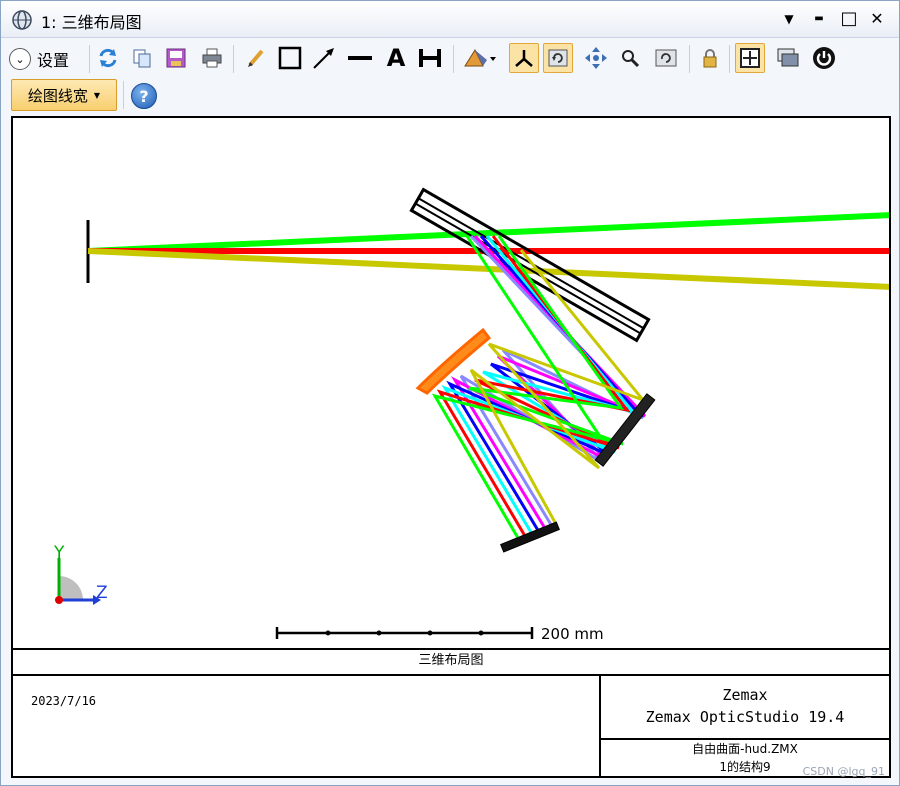 Image resolution: width=900 pixels, height=786 pixels. Describe the element at coordinates (849, 19) in the screenshot. I see `maximize-button: □` at that location.